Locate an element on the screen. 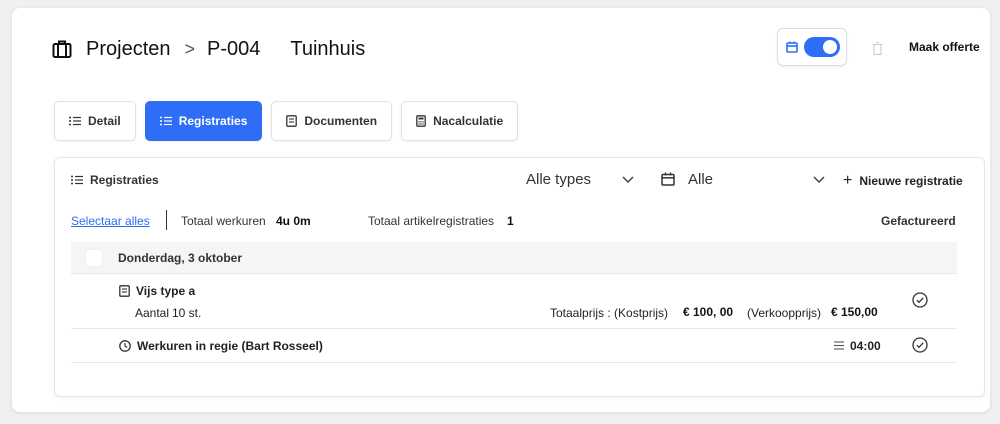 This screenshot has width=1000, height=424. item-title: Vijs type a is located at coordinates (157, 291).